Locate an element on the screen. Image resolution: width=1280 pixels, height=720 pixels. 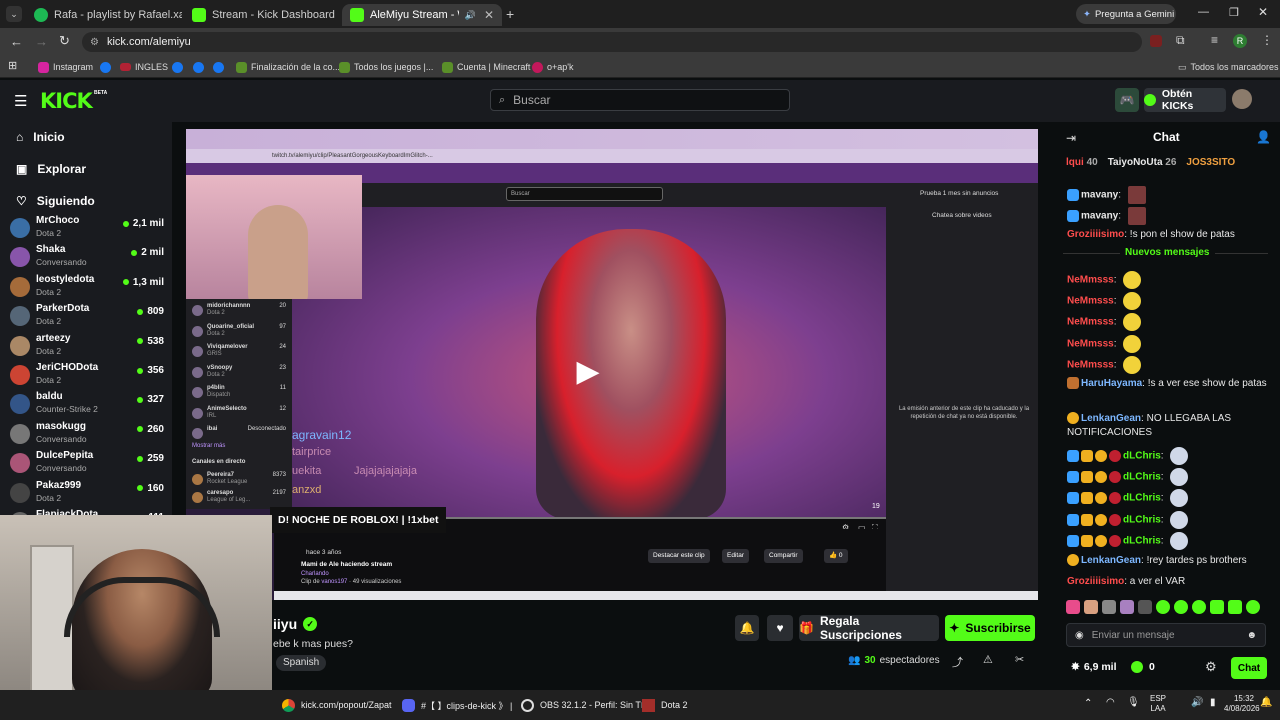
gift-icon-button: 🎮 is located at coordinates (1127, 100).